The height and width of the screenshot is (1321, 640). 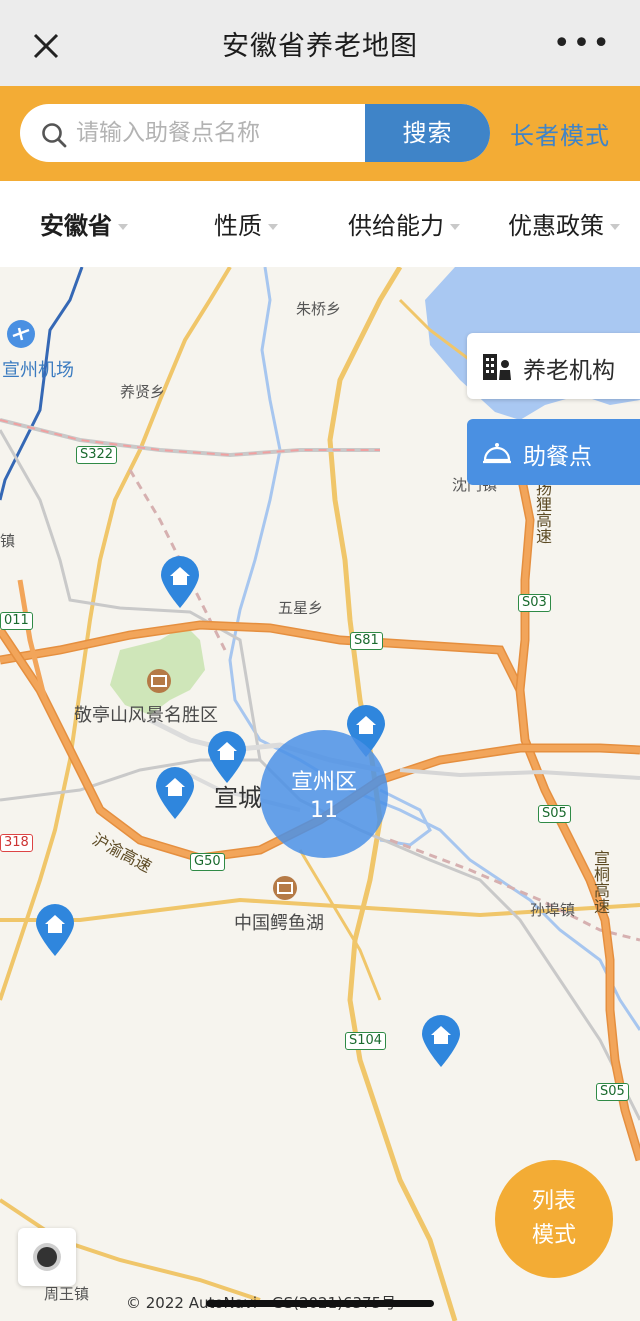 What do you see at coordinates (554, 1219) in the screenshot?
I see `list-mode-button: 列表 模式` at bounding box center [554, 1219].